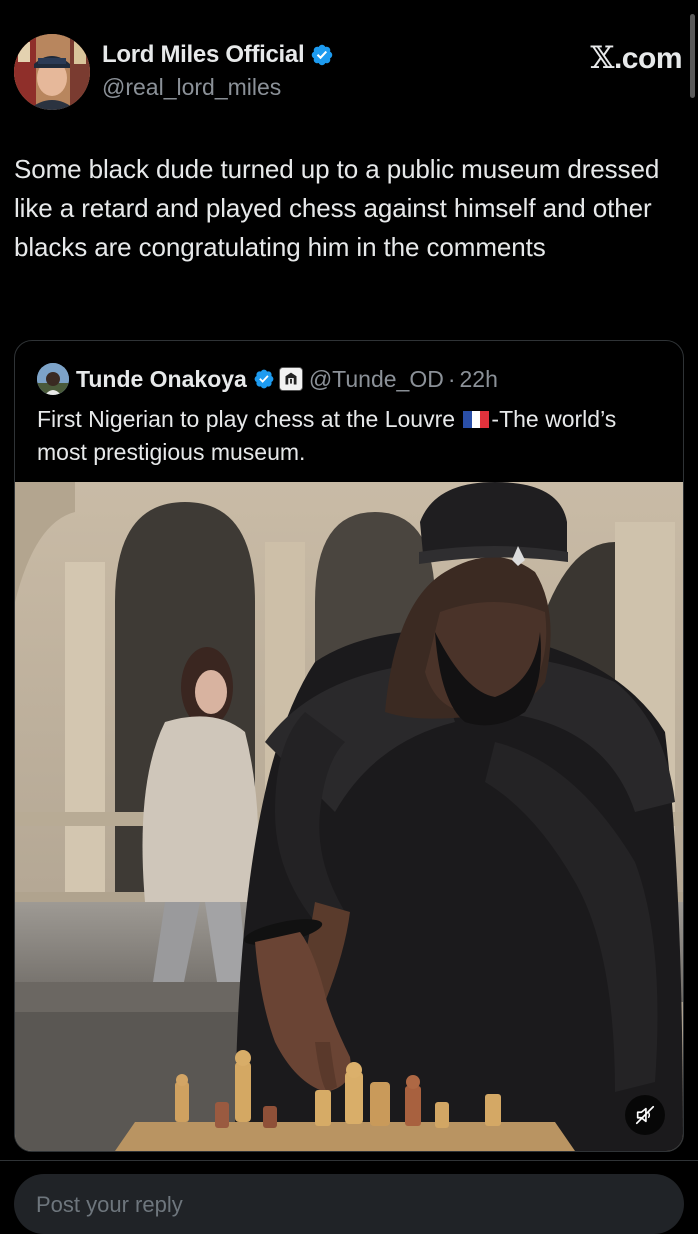 This screenshot has height=1234, width=698. I want to click on source-label-text: .com, so click(648, 58).